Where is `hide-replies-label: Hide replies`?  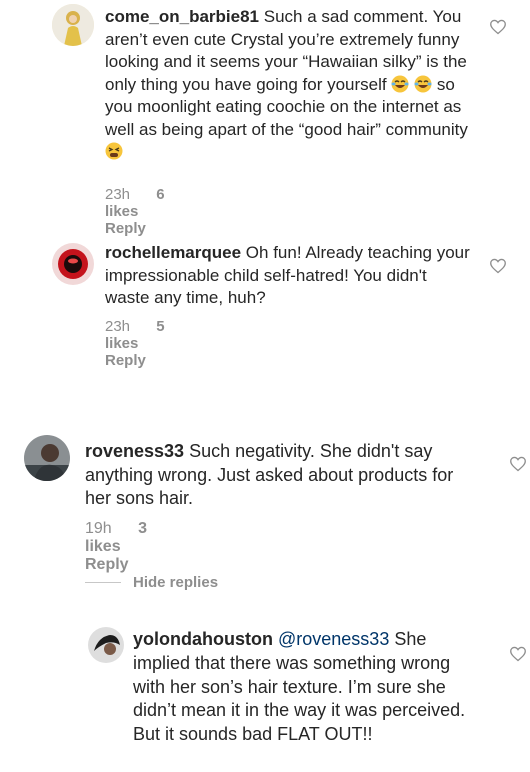 hide-replies-label: Hide replies is located at coordinates (176, 582).